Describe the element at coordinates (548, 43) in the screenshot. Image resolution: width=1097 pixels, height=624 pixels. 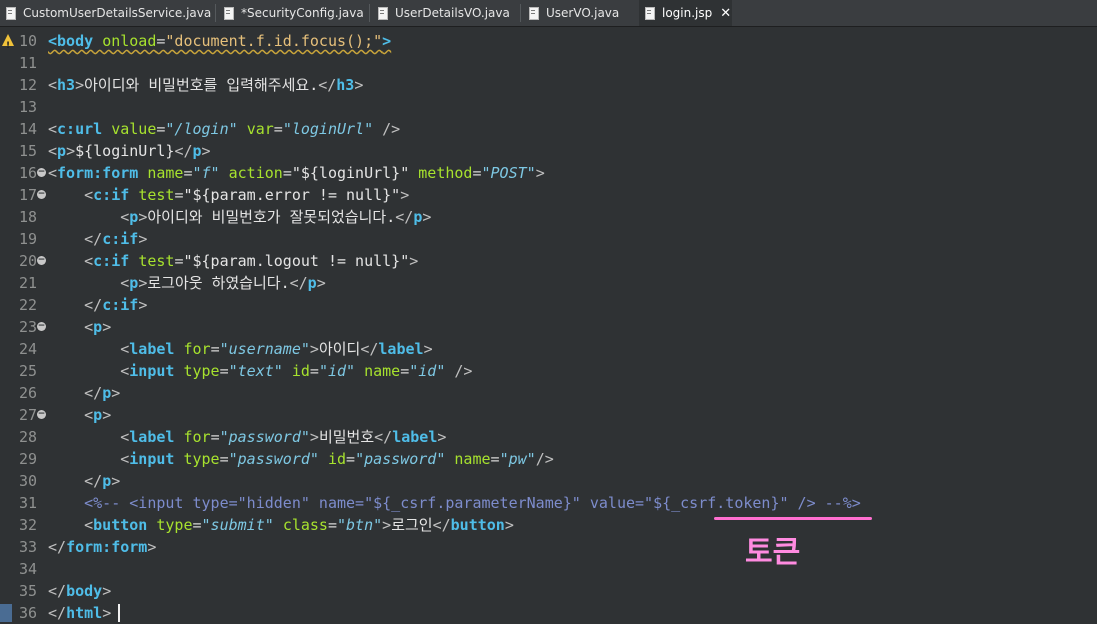
I see `code-line: 10 <body onload="document.f.id.focus();">` at that location.